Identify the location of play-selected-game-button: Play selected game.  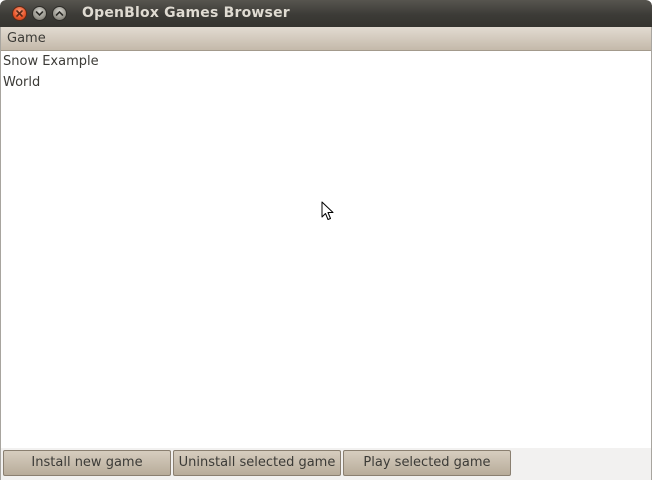
(427, 463).